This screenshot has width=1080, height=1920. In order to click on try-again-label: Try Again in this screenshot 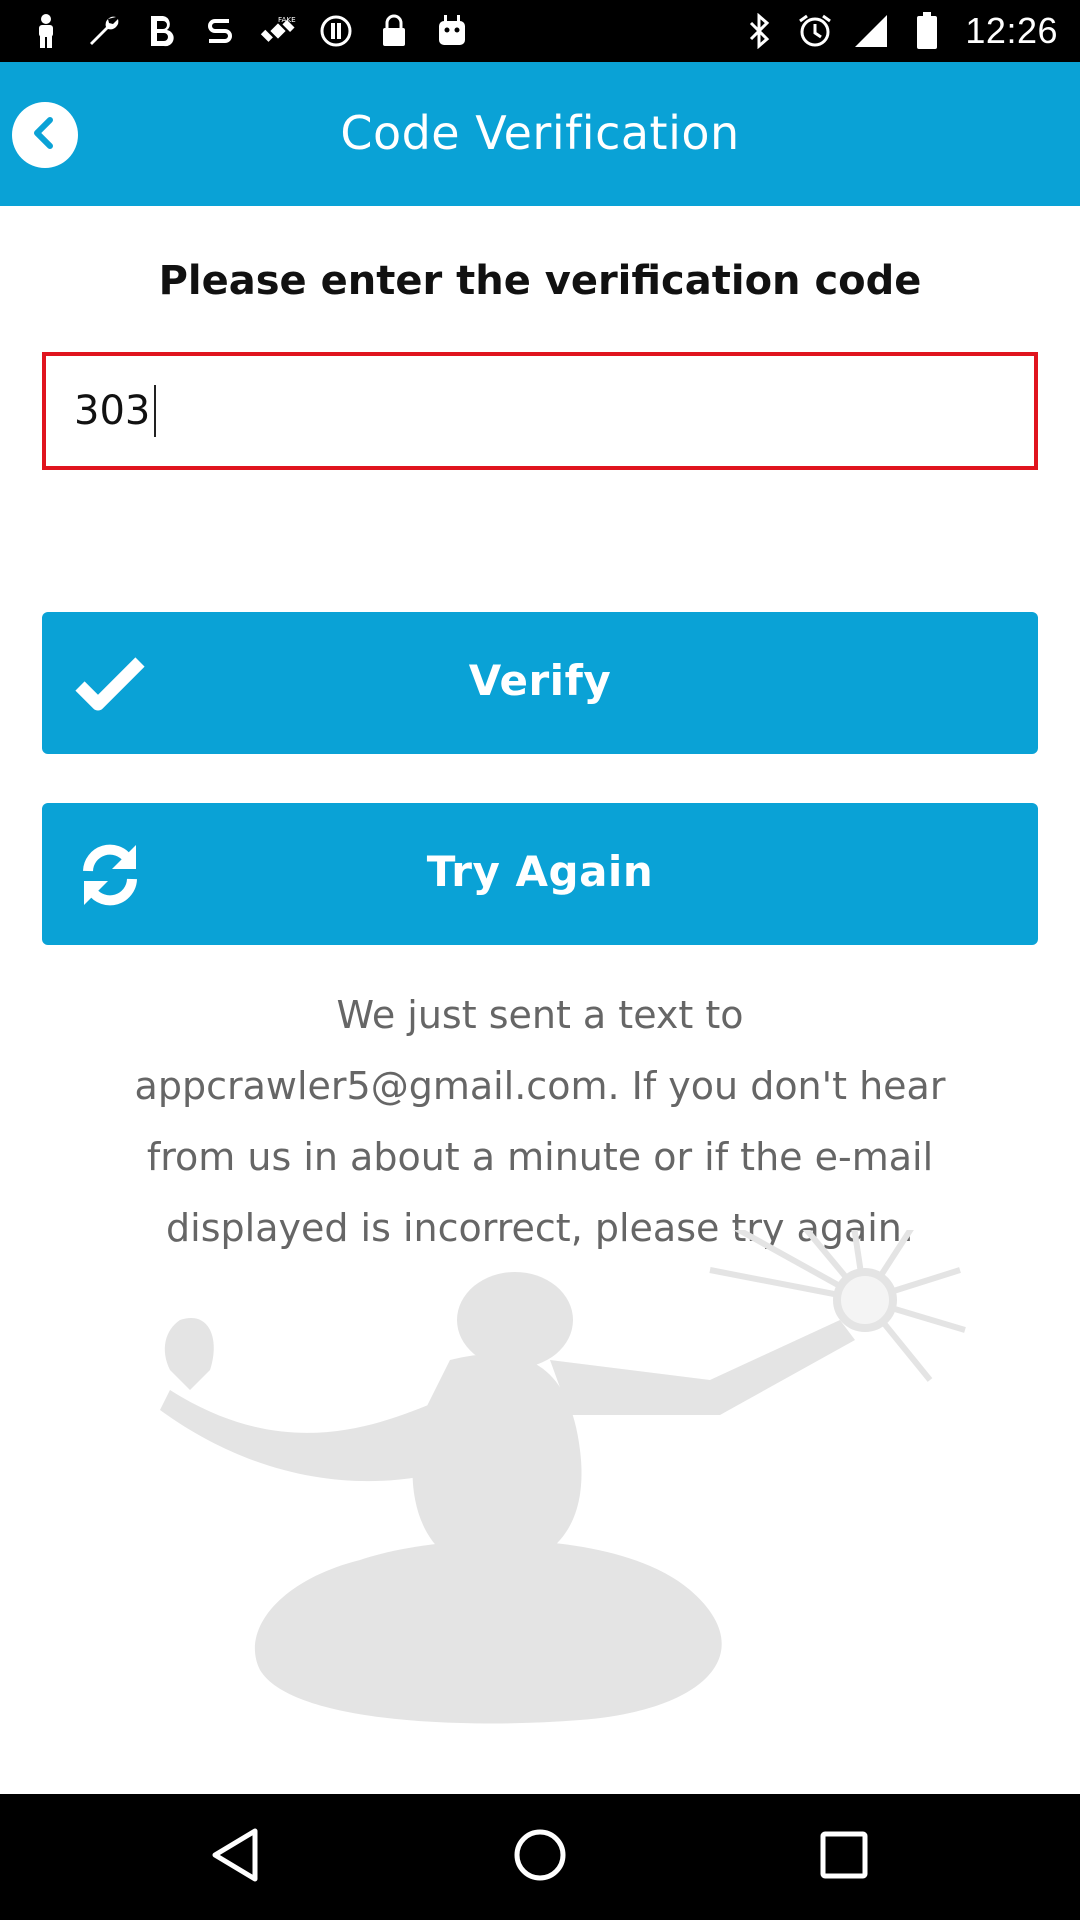, I will do `click(540, 871)`.